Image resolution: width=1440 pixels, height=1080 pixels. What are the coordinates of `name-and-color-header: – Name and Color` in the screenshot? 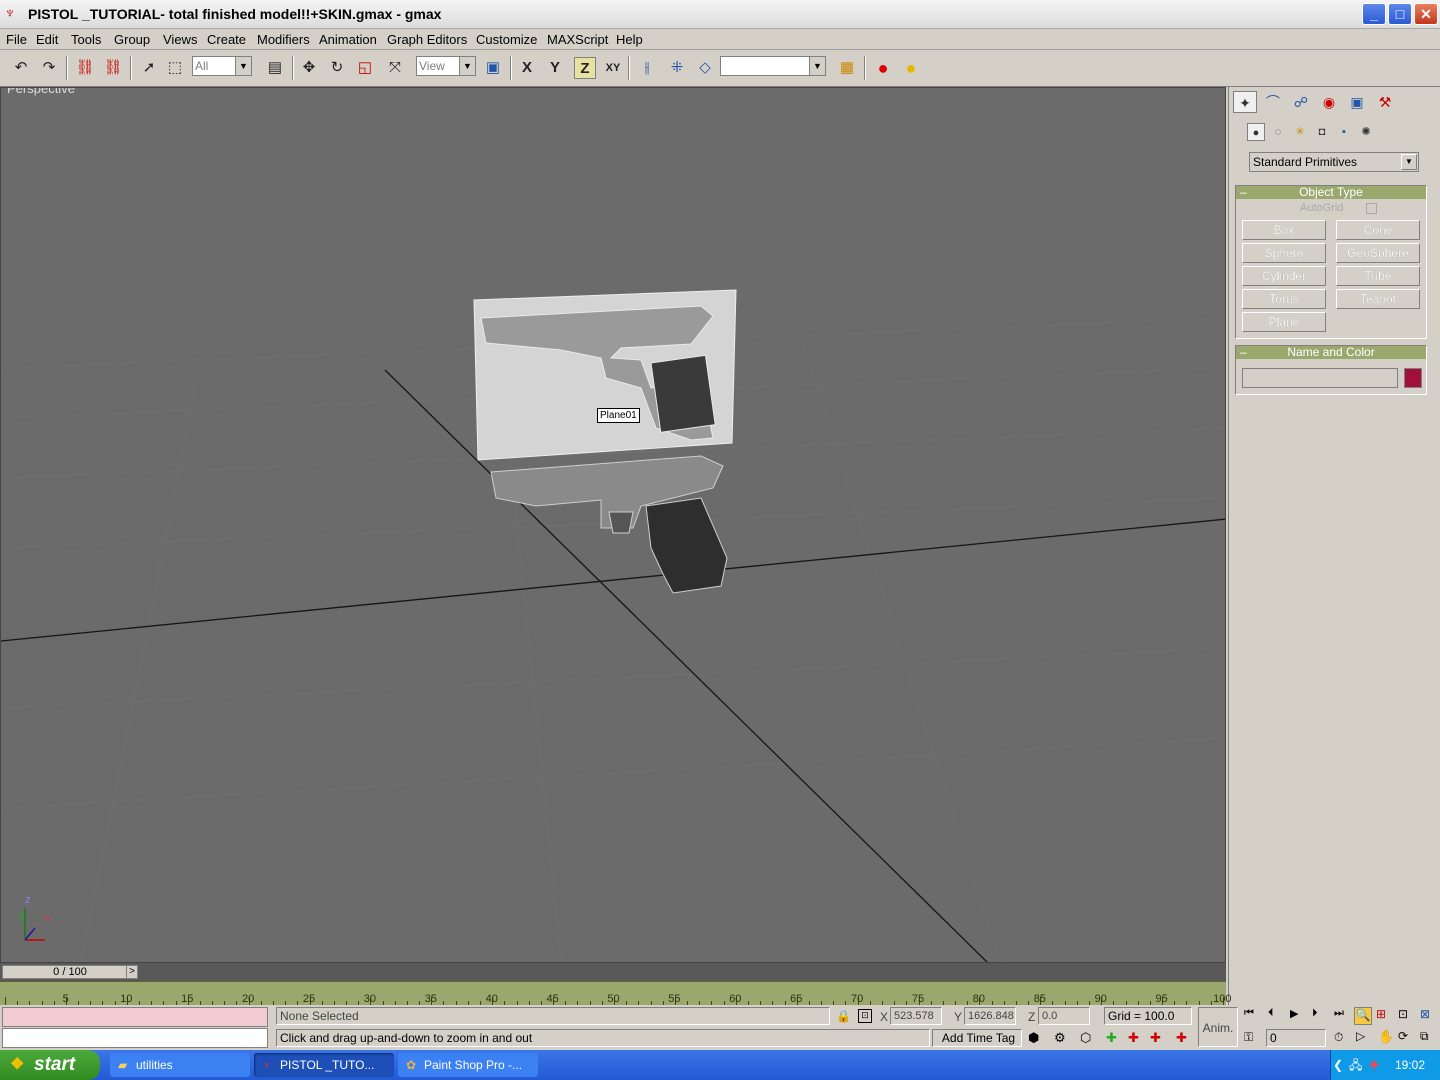 It's located at (1331, 352).